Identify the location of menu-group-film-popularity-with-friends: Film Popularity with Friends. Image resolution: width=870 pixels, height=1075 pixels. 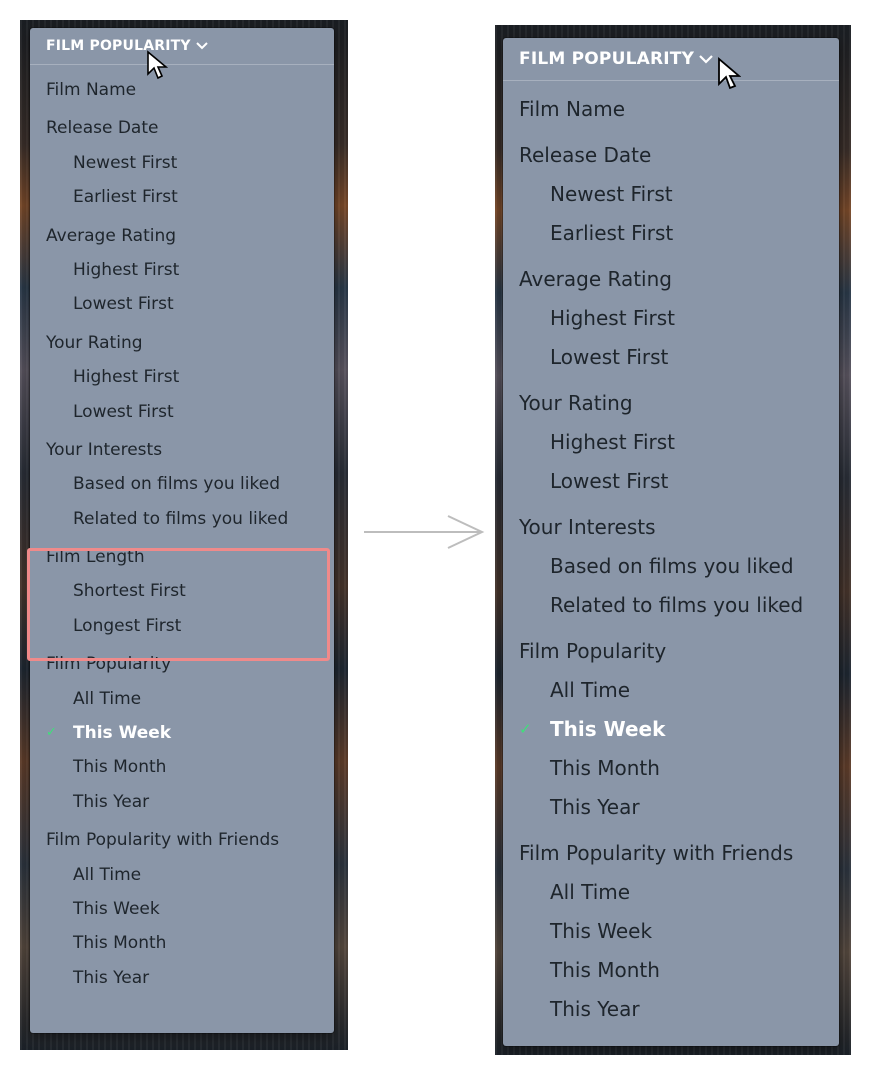
(671, 853).